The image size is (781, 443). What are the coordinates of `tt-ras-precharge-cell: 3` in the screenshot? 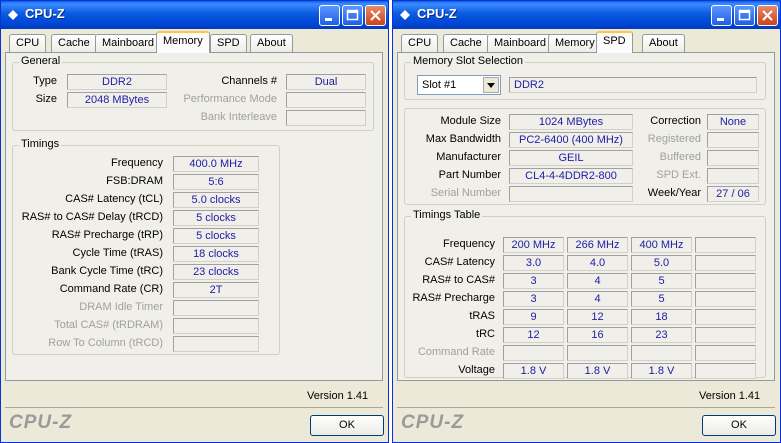 It's located at (533, 299).